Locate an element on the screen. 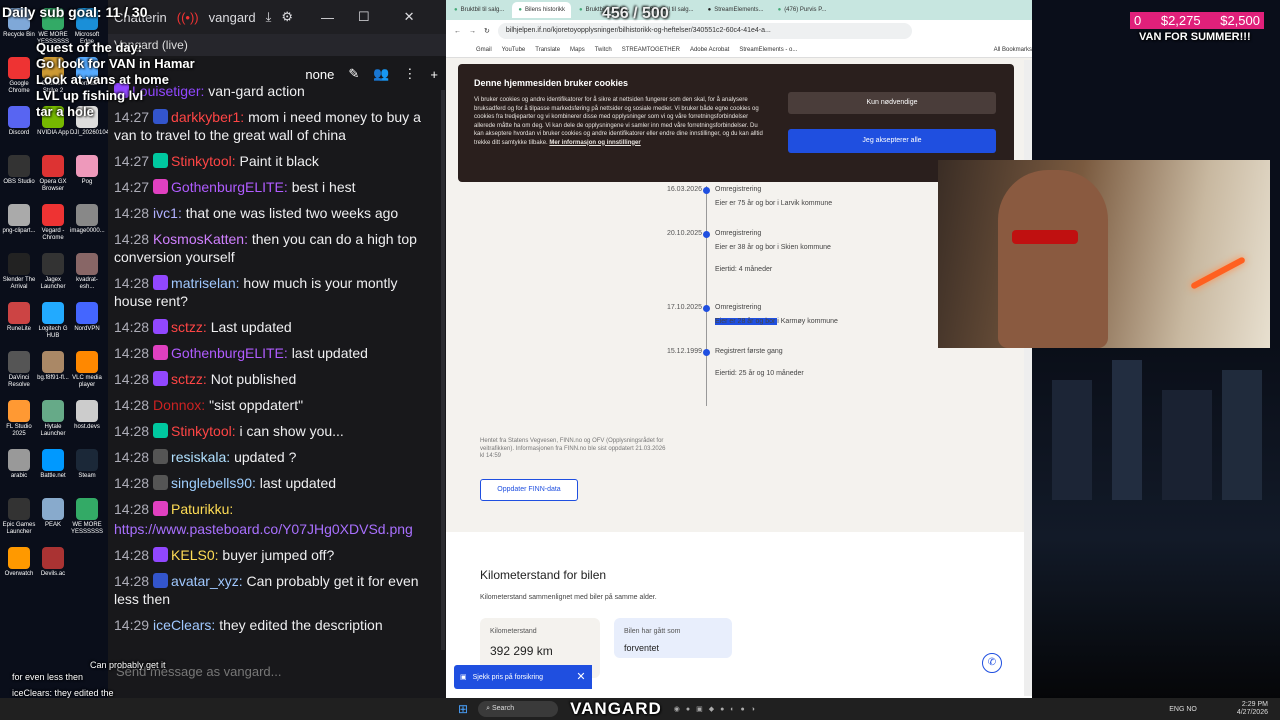 Image resolution: width=1280 pixels, height=720 pixels. chat-message: 14:28 GothenburgELITE: last updated is located at coordinates (273, 353).